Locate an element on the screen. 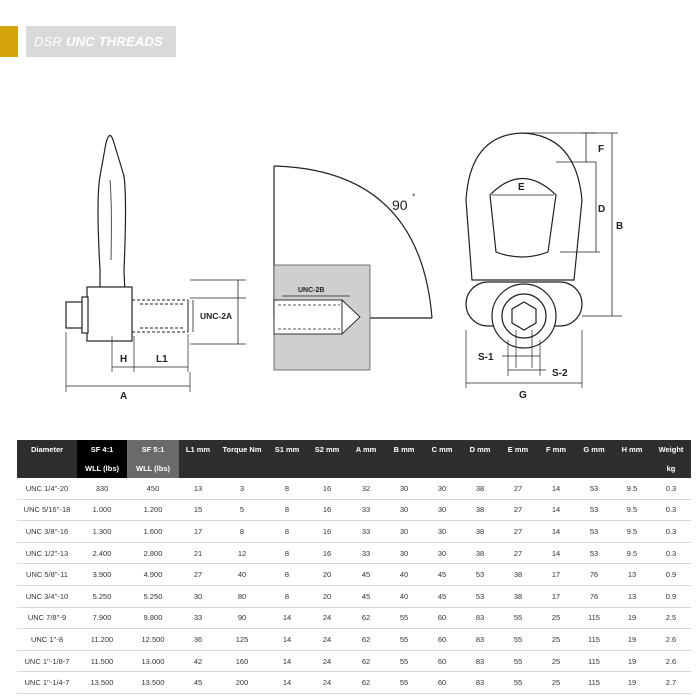 This screenshot has height=700, width=700. table-cell: 3 is located at coordinates (242, 489).